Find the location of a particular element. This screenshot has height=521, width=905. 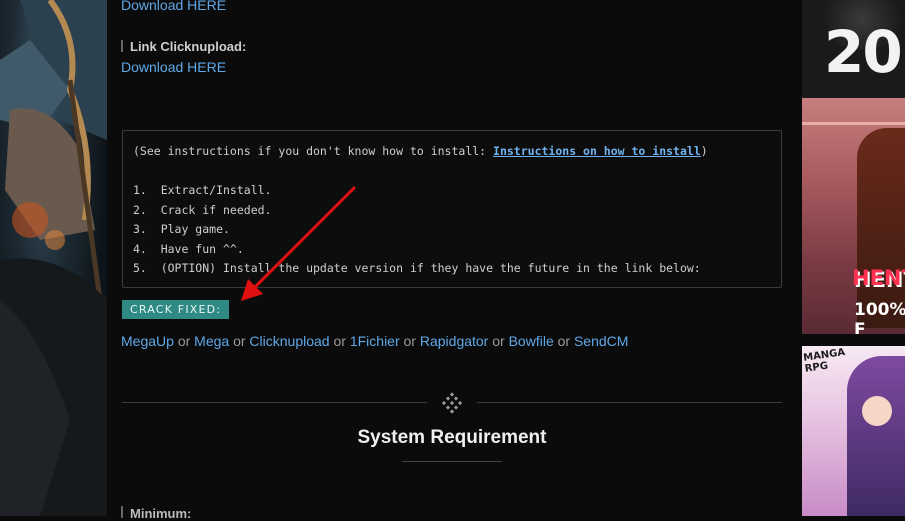

intro-suffix: ) is located at coordinates (704, 151).